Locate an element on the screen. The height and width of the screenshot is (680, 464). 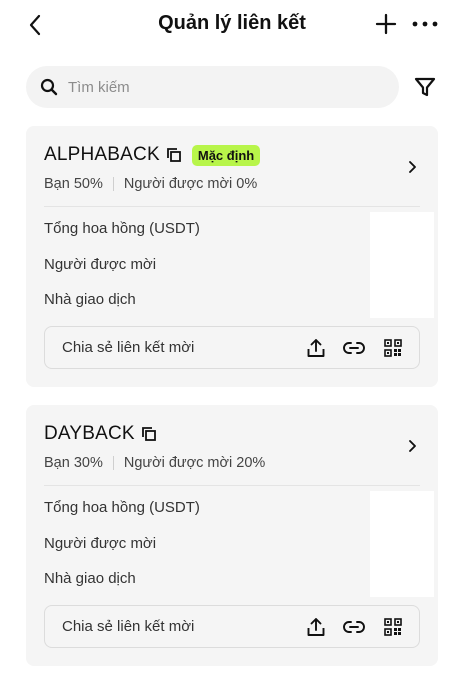
link-code: DAYBACK is located at coordinates (89, 433).